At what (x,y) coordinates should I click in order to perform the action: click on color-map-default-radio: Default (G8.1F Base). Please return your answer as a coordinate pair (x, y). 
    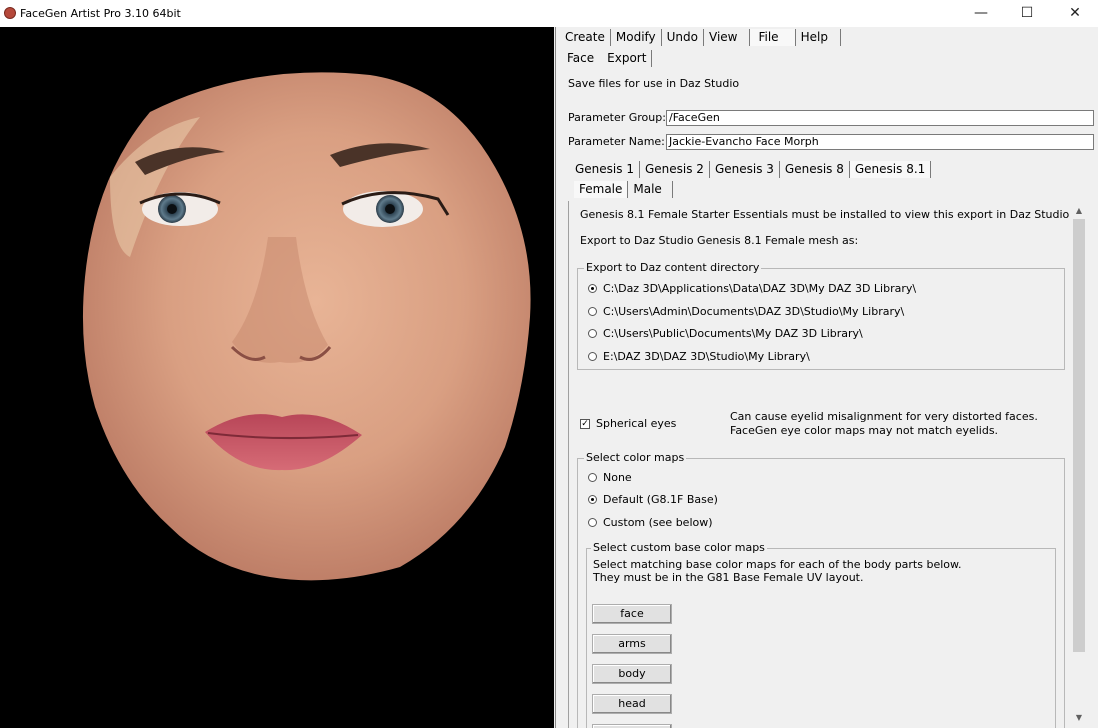
    Looking at the image, I should click on (653, 499).